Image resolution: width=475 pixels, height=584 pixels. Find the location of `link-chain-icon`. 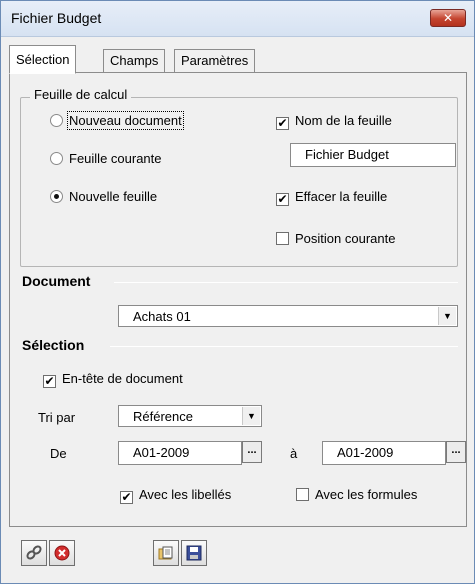

link-chain-icon is located at coordinates (34, 552).